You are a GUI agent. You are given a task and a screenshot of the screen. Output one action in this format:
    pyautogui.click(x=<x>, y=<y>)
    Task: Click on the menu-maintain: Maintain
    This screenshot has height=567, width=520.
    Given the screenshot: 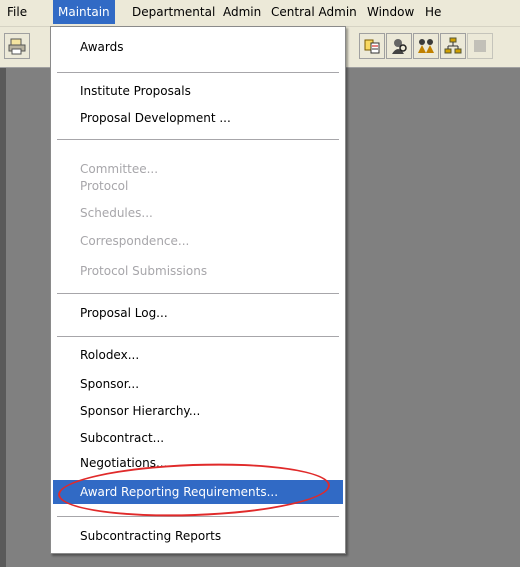 What is the action you would take?
    pyautogui.click(x=84, y=12)
    